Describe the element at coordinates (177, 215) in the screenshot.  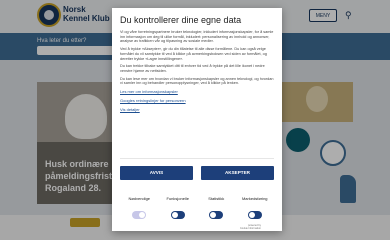
I see `functional-switch` at that location.